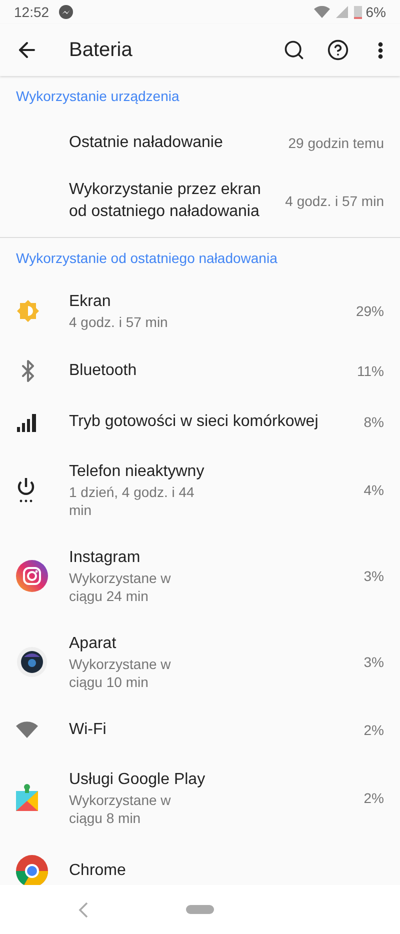 This screenshot has height=934, width=400. I want to click on row-title: Usługi Google Play, so click(137, 780).